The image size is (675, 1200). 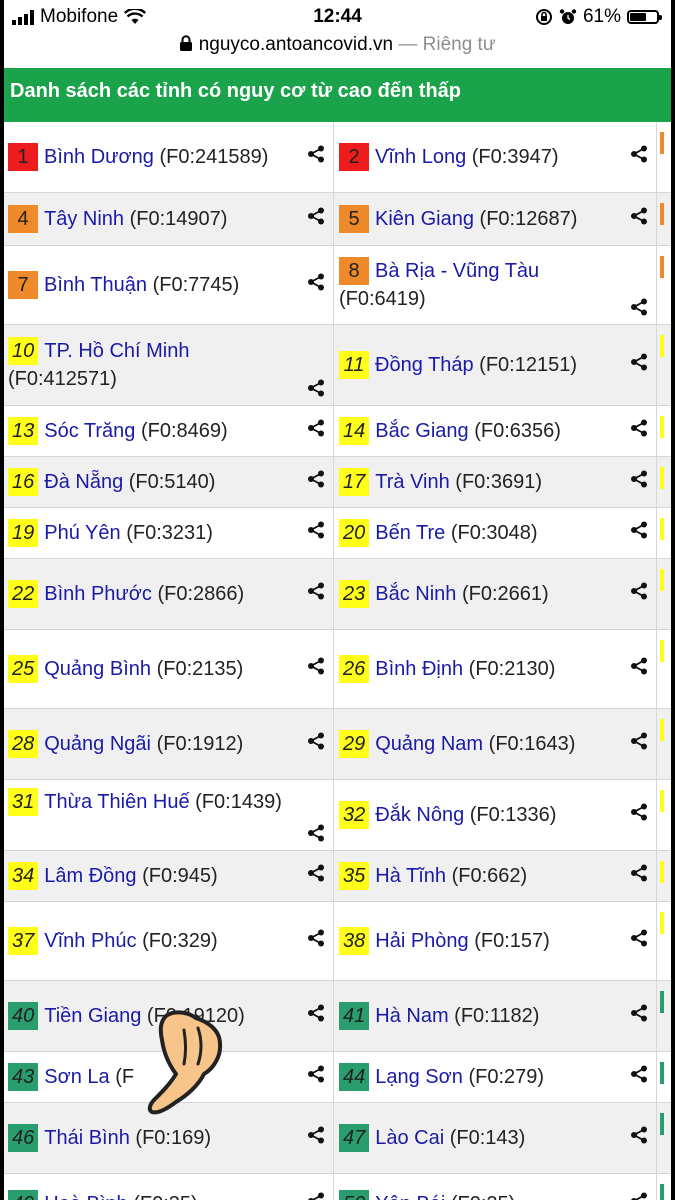 I want to click on province-cell: 19 Phú Yên (F0:3231), so click(x=169, y=533).